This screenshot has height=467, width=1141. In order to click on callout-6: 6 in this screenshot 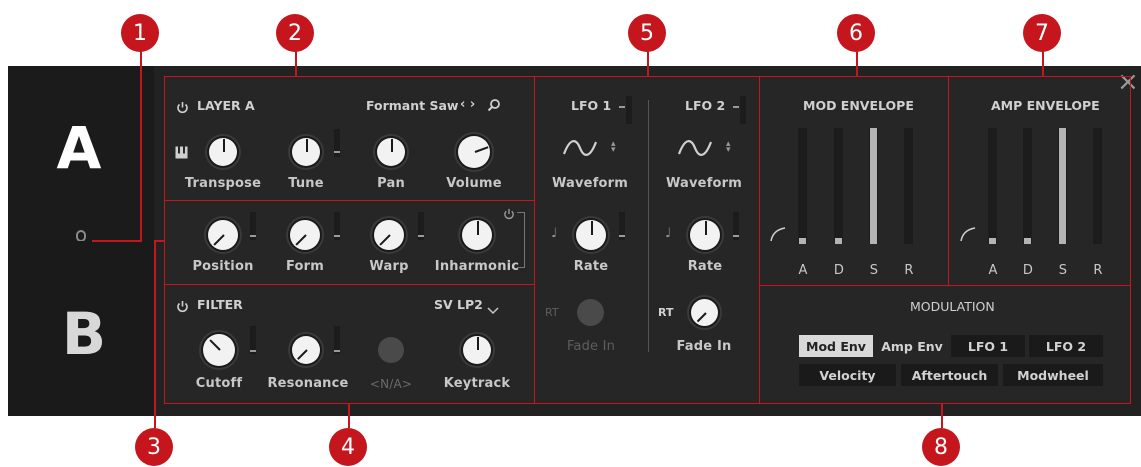, I will do `click(856, 33)`.